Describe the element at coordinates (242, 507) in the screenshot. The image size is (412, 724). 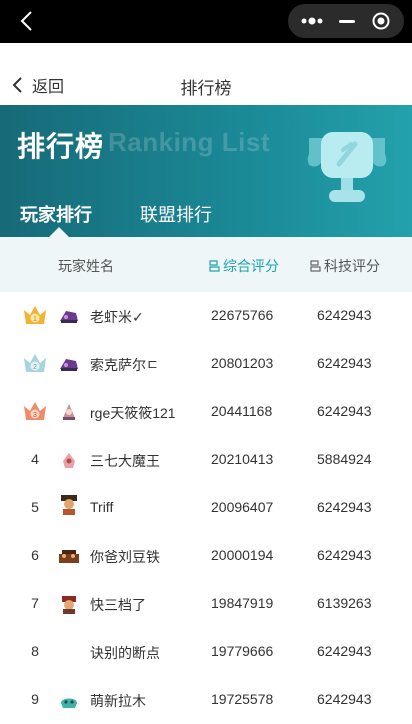
I see `overall-score: 20096407` at that location.